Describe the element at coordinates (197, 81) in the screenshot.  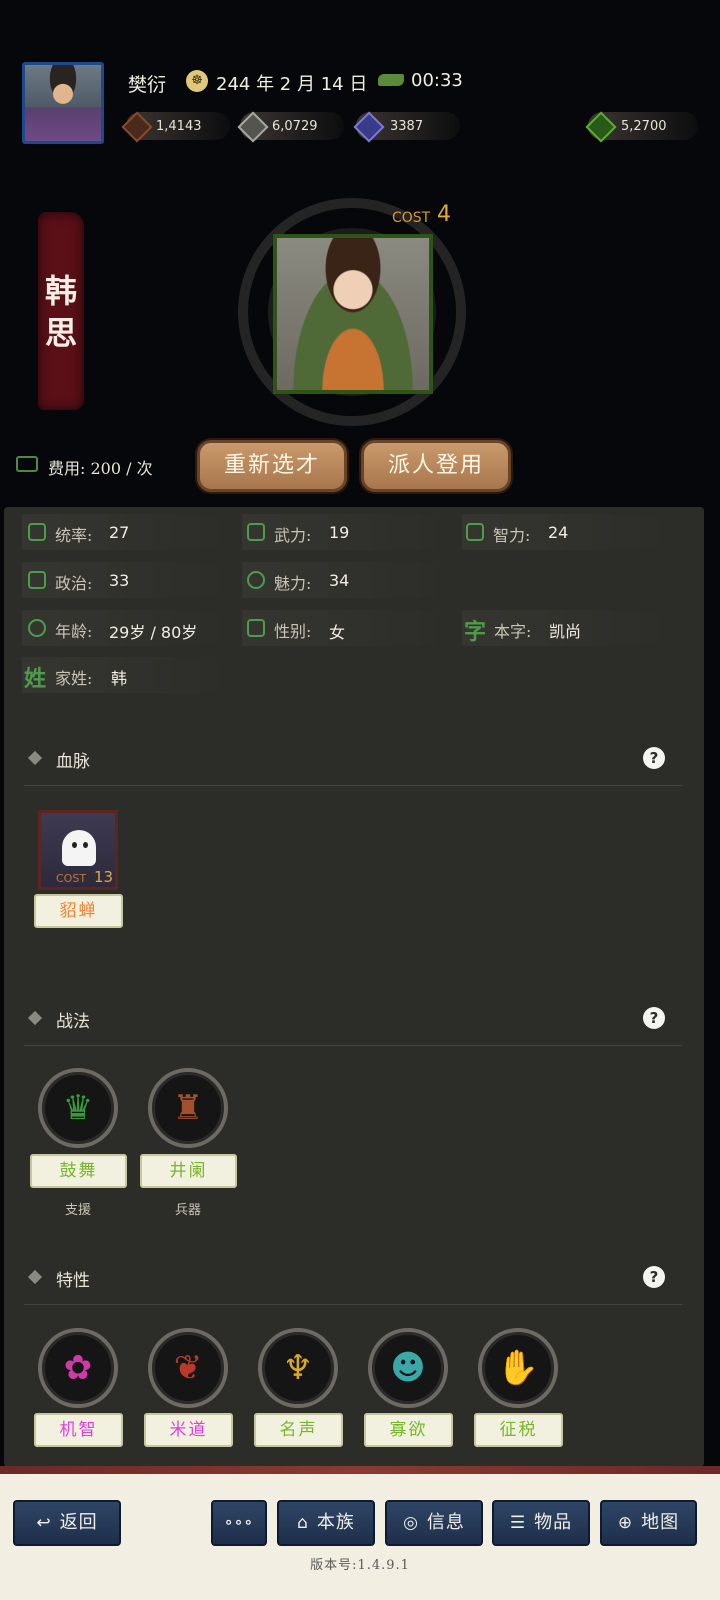
I see `calendar-icon: ☸` at that location.